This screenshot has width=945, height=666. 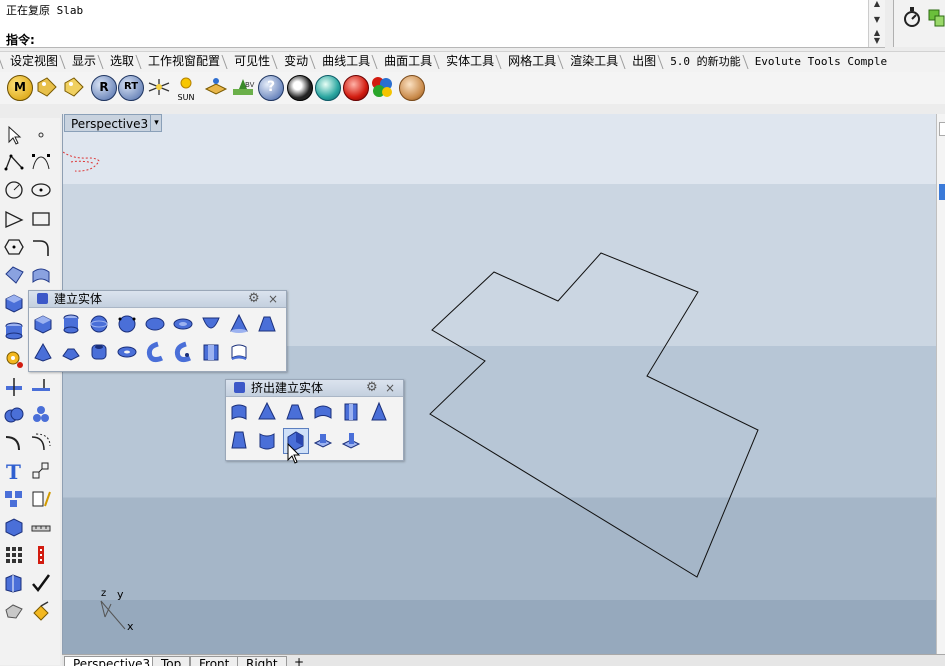 What do you see at coordinates (113, 123) in the screenshot?
I see `viewport-title-tab: Perspective3` at bounding box center [113, 123].